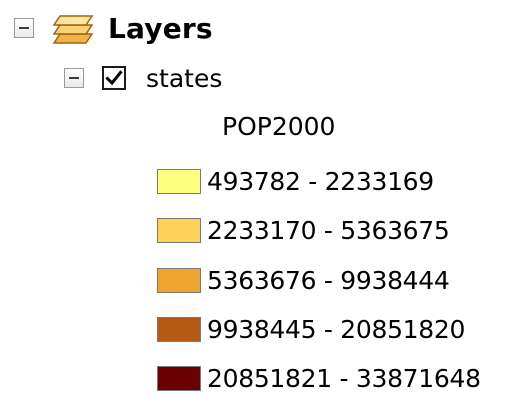 This screenshot has height=398, width=511. What do you see at coordinates (336, 329) in the screenshot?
I see `legend-class-label: 9938445 - 20851820` at bounding box center [336, 329].